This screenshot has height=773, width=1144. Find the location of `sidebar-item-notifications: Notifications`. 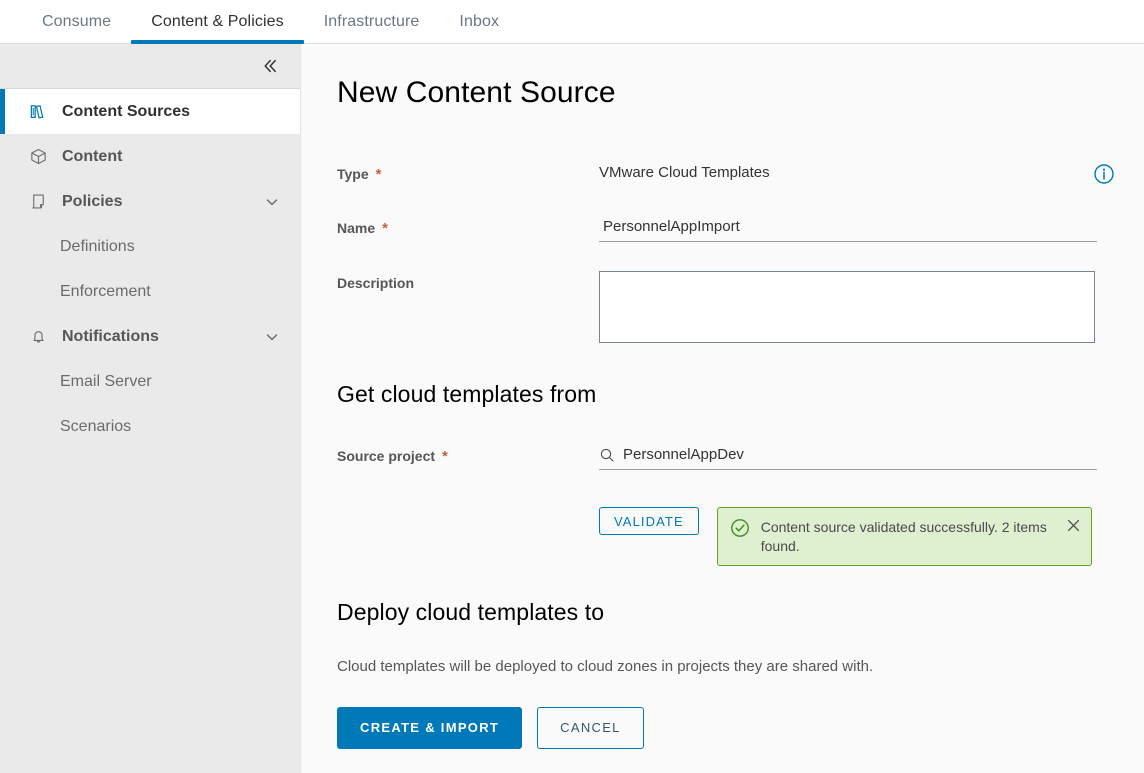

sidebar-item-notifications: Notifications is located at coordinates (150, 336).